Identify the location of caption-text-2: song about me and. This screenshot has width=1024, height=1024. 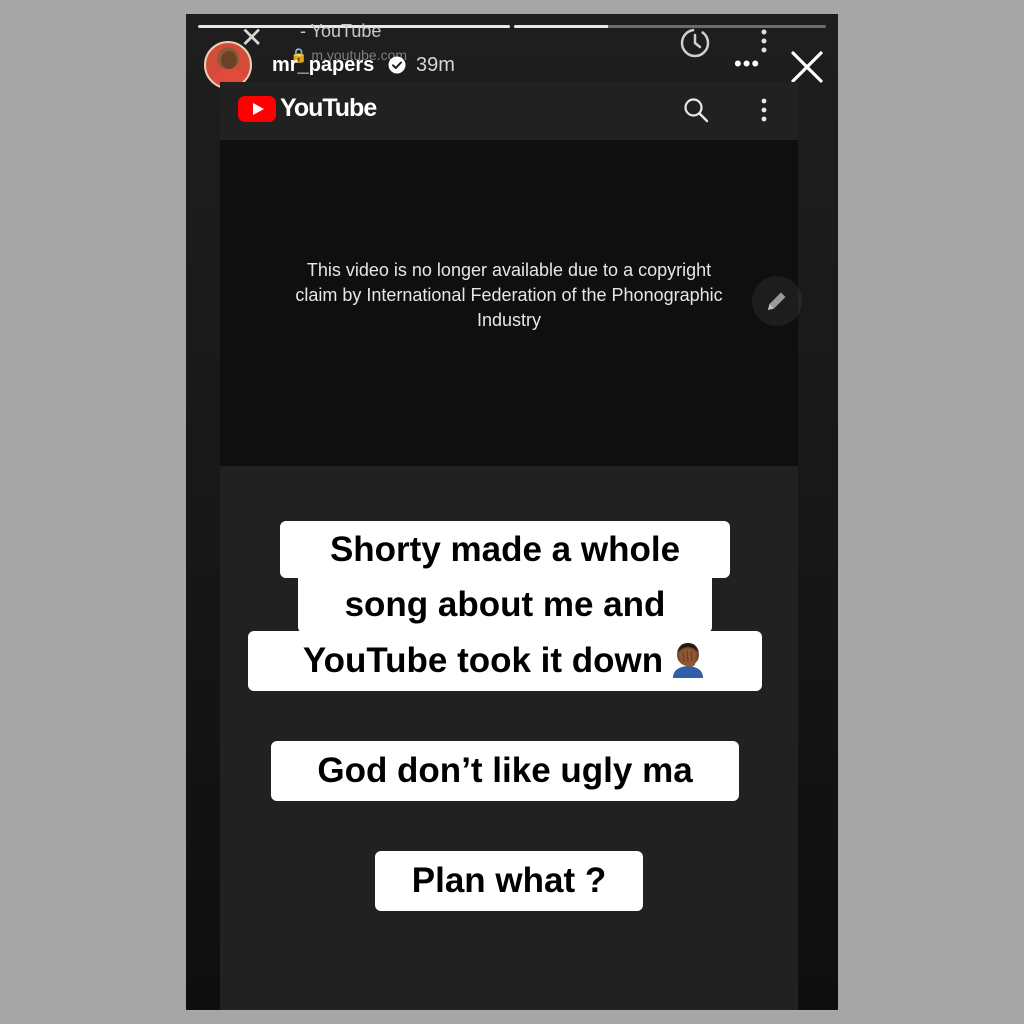
(505, 604).